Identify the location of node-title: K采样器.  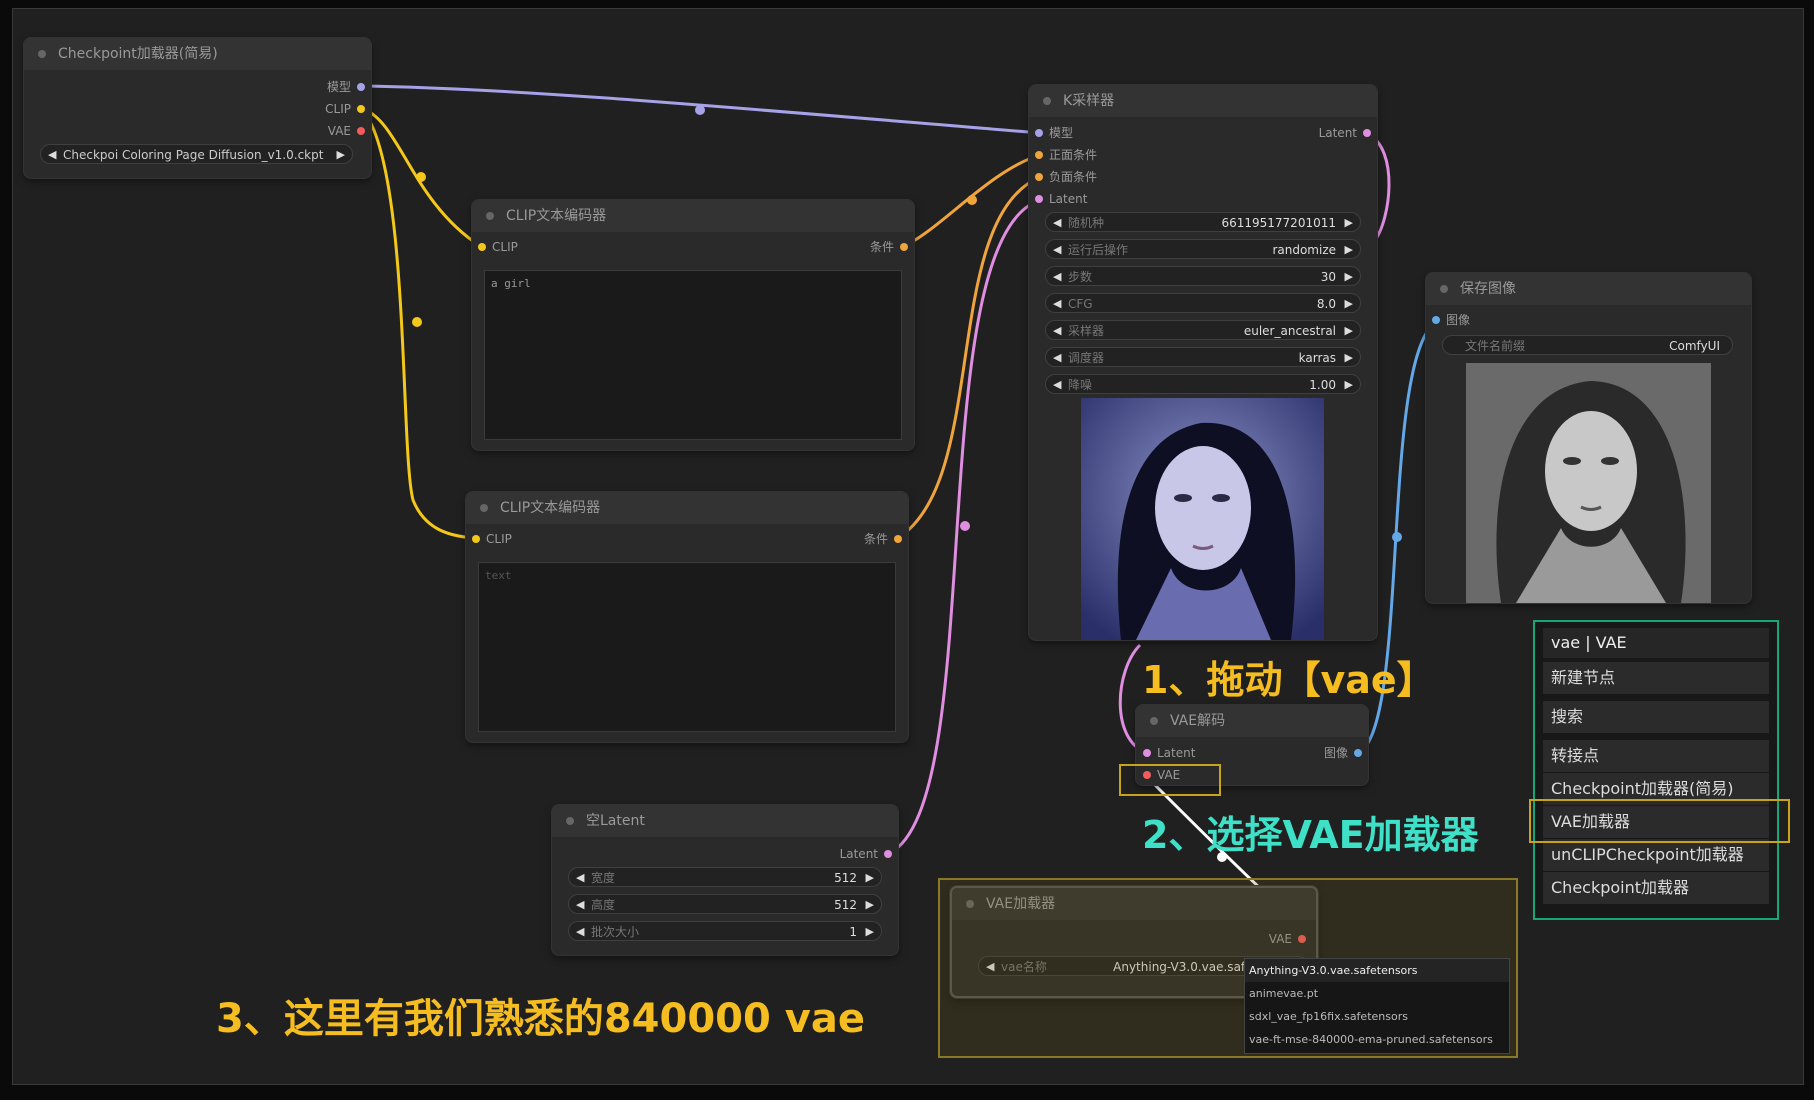
(1089, 101).